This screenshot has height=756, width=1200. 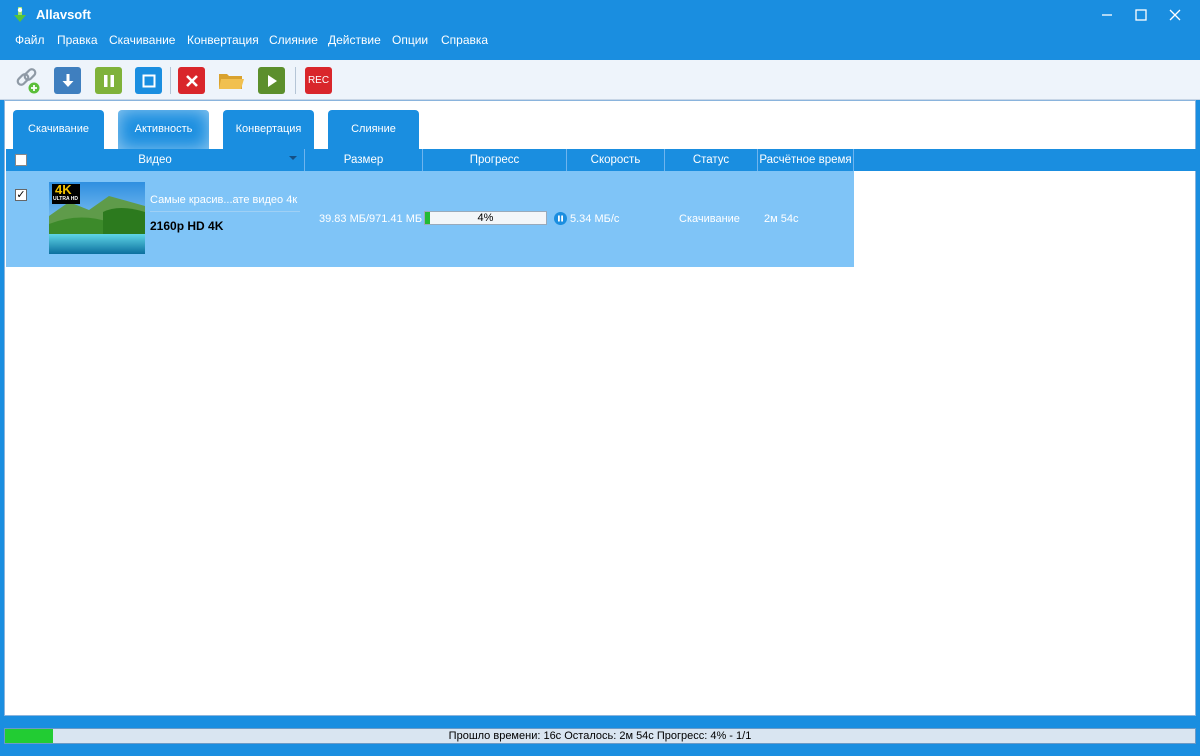 I want to click on progress-bar: 4%, so click(x=485, y=218).